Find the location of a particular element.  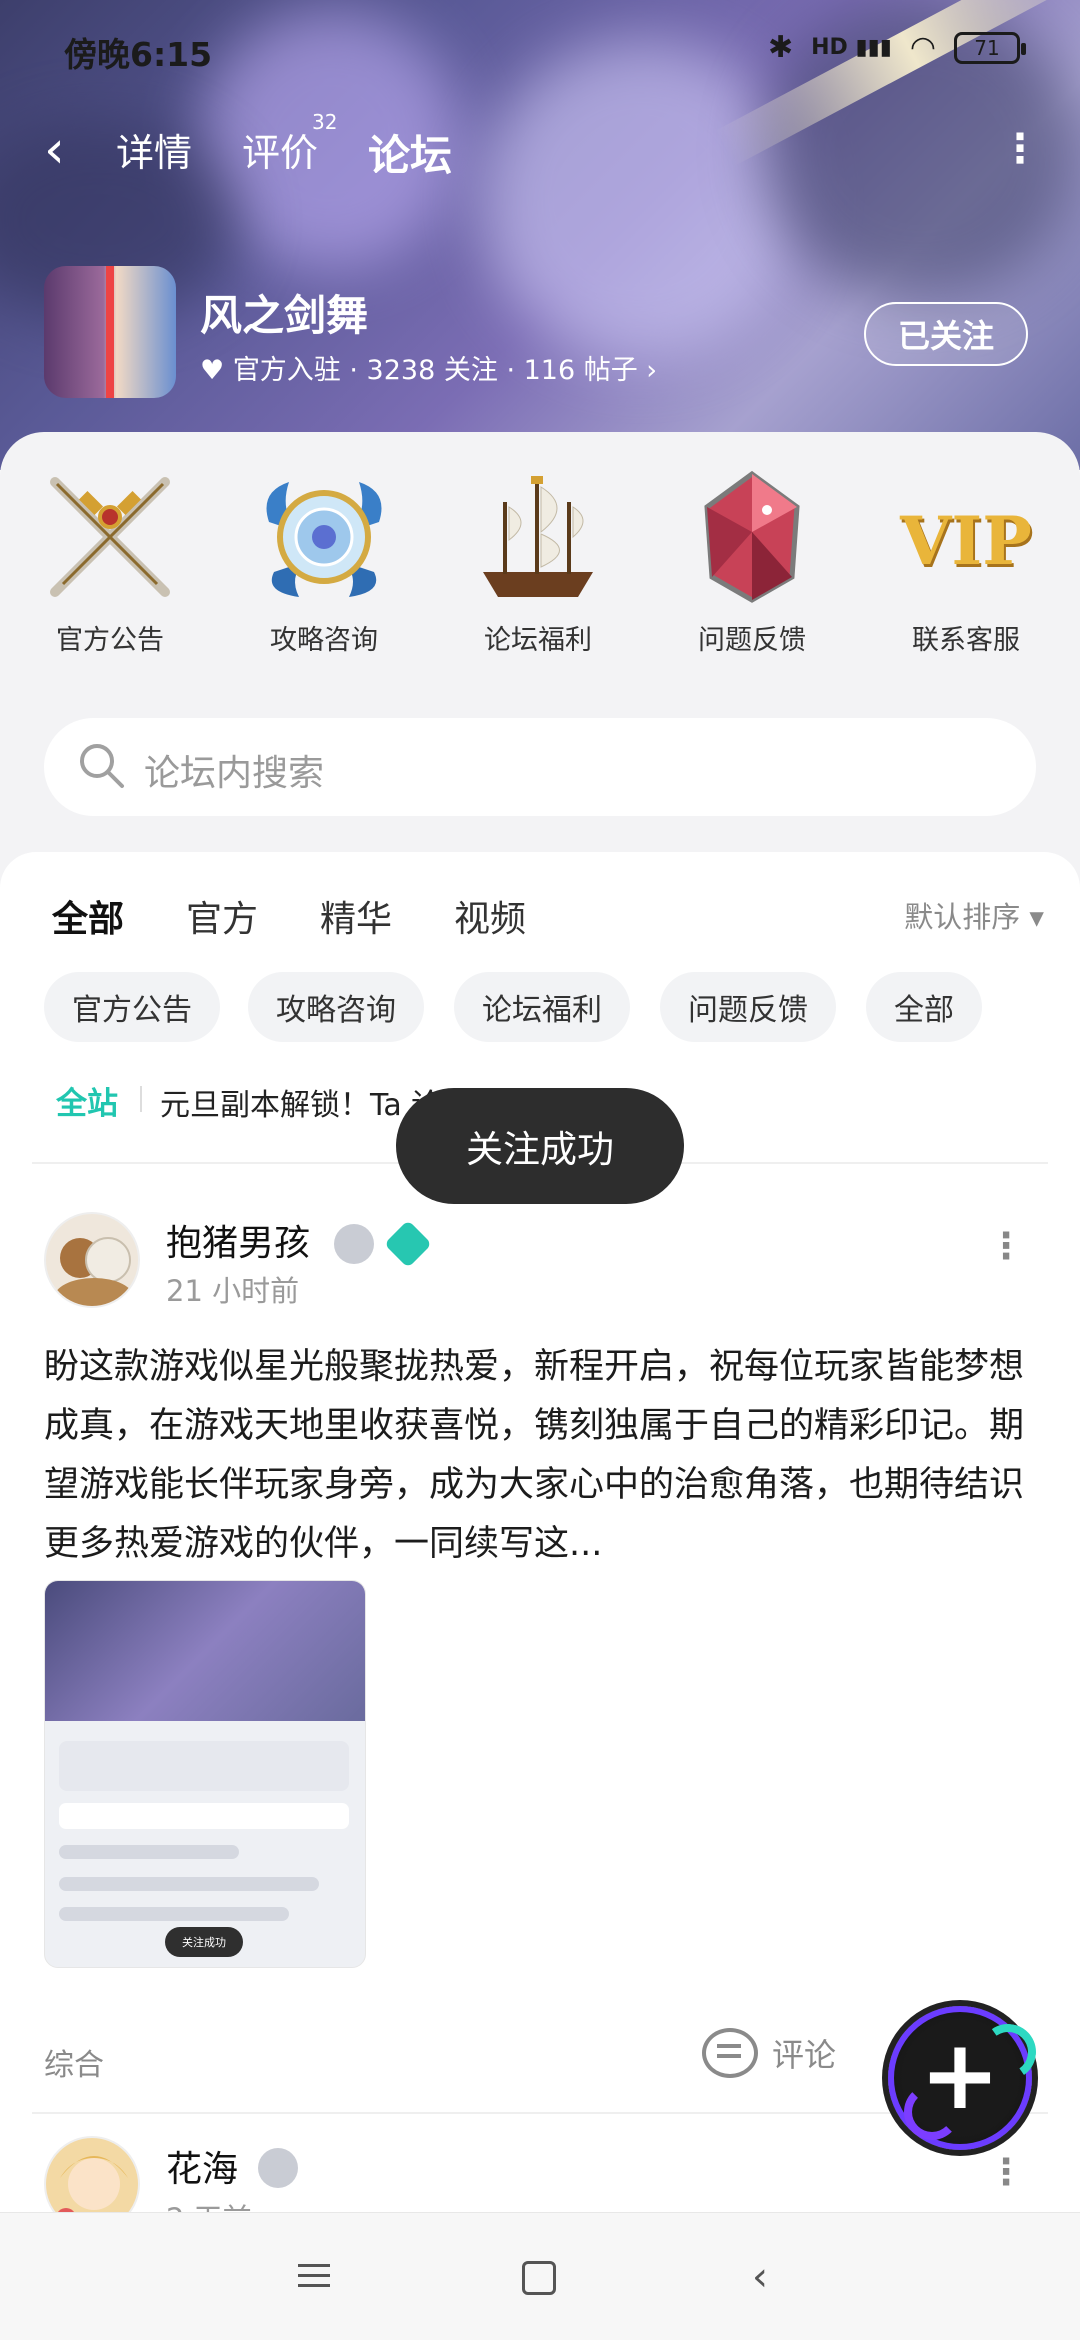

chip-feedback: 问题反馈 is located at coordinates (748, 1007).